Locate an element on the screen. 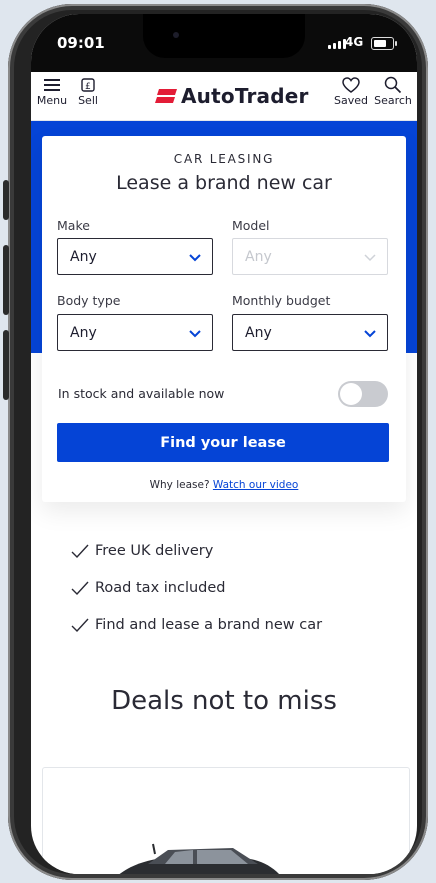 The width and height of the screenshot is (436, 883). camera-notch is located at coordinates (224, 36).